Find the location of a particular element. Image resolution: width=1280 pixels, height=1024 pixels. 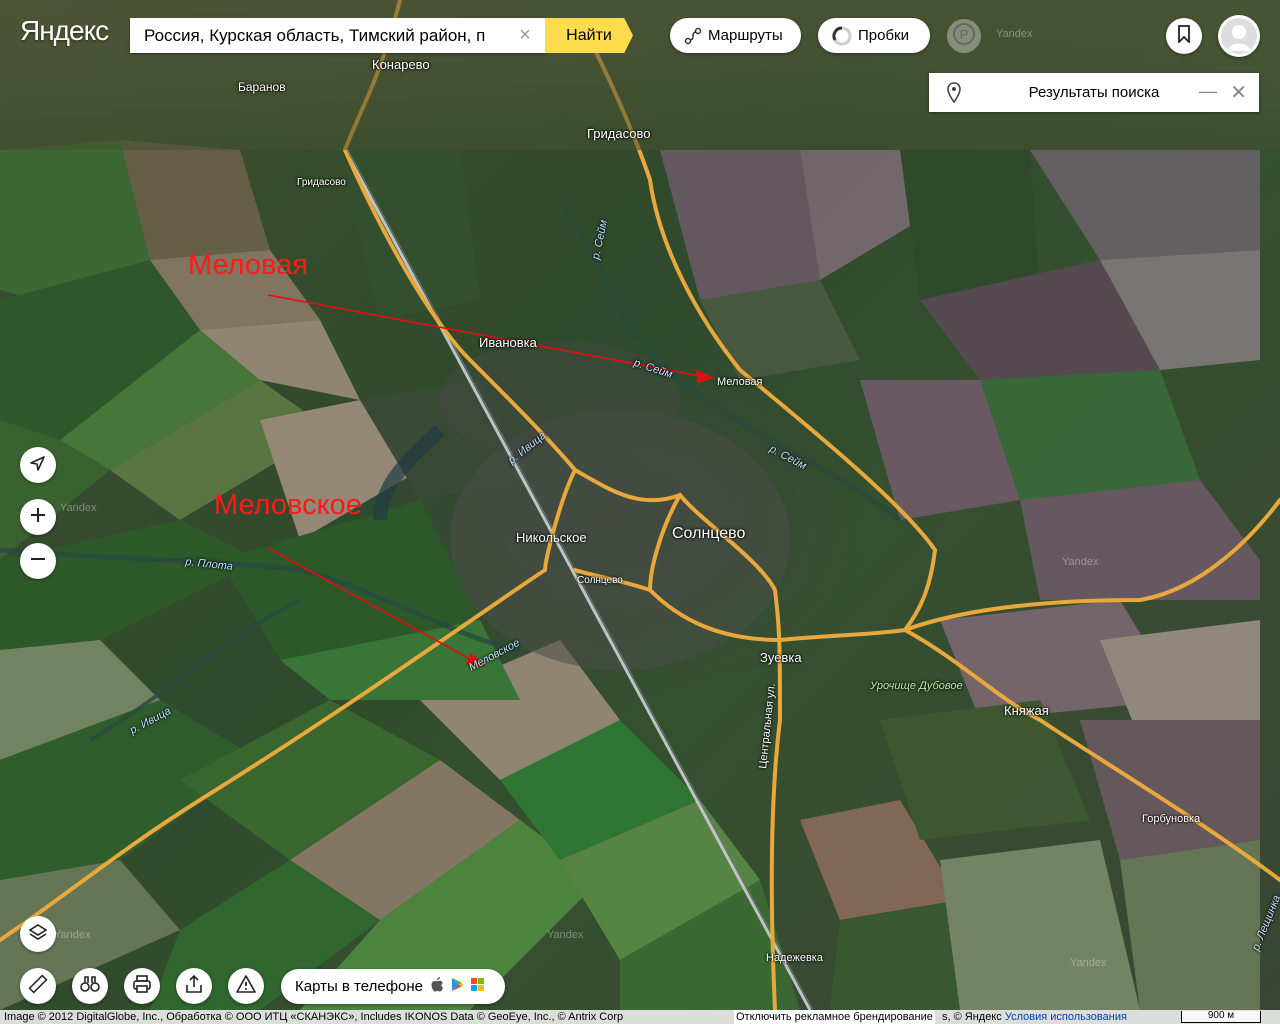

zoom-in-button is located at coordinates (38, 517).